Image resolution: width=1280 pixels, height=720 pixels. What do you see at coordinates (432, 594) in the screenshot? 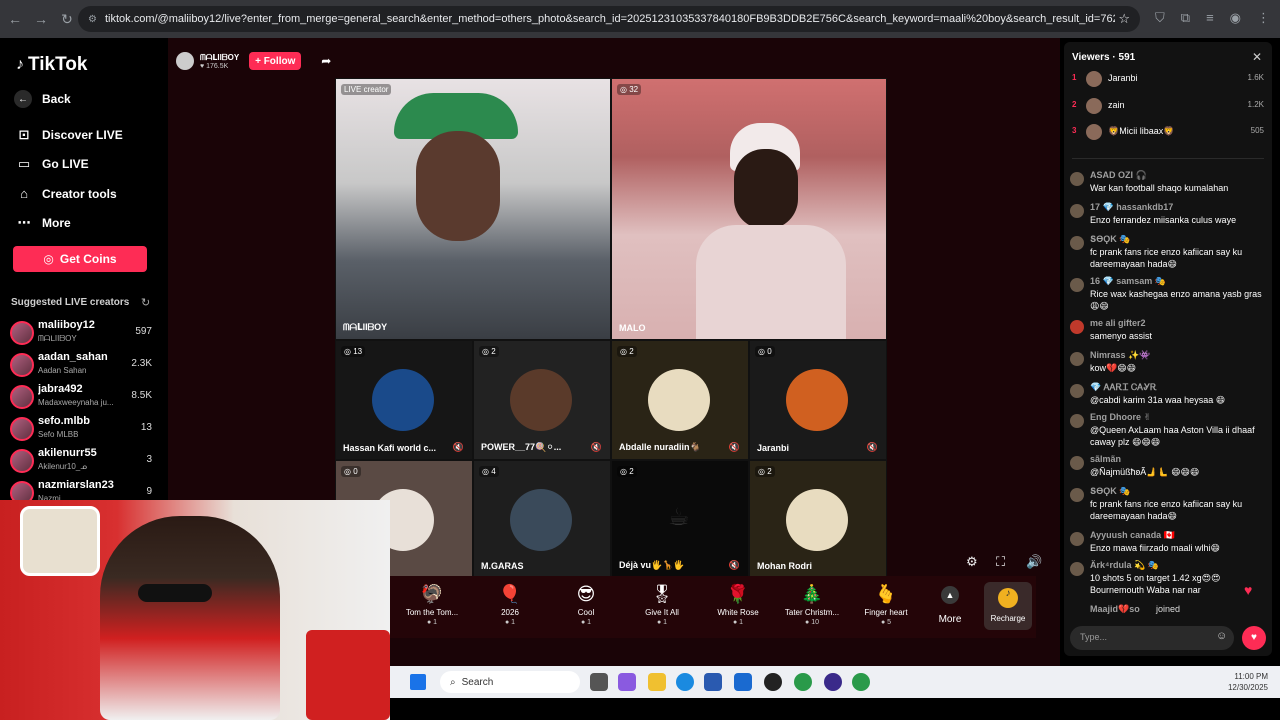
I see `gift-icon: 🦃` at bounding box center [432, 594].